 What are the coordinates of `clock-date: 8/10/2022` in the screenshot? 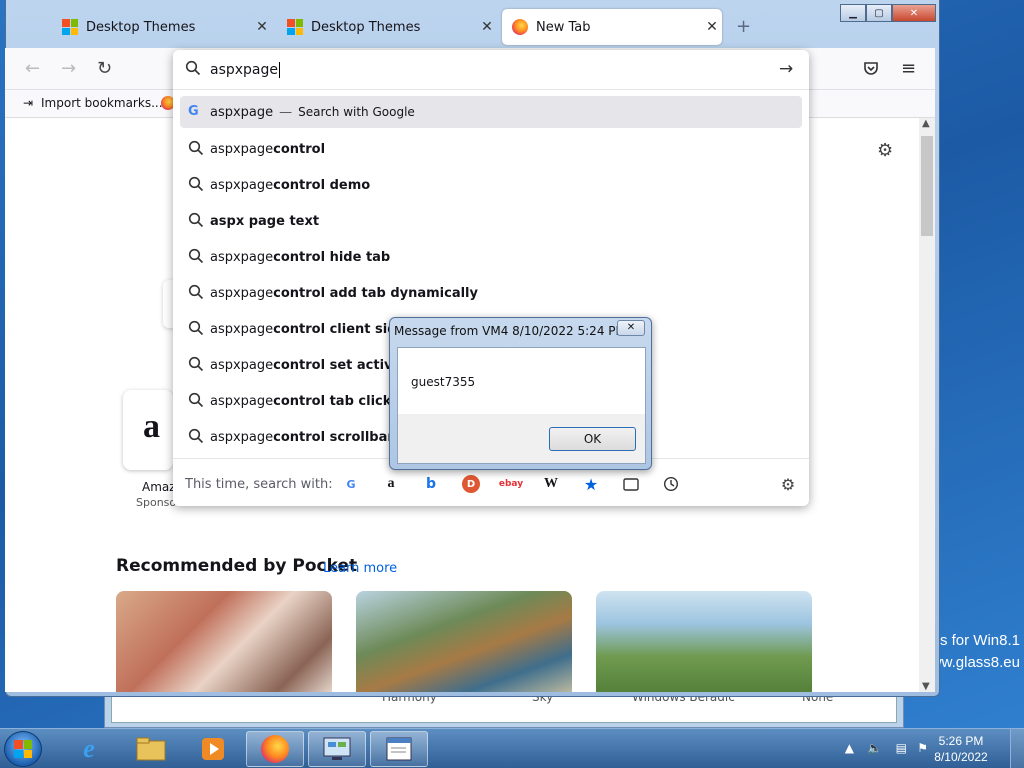 It's located at (961, 757).